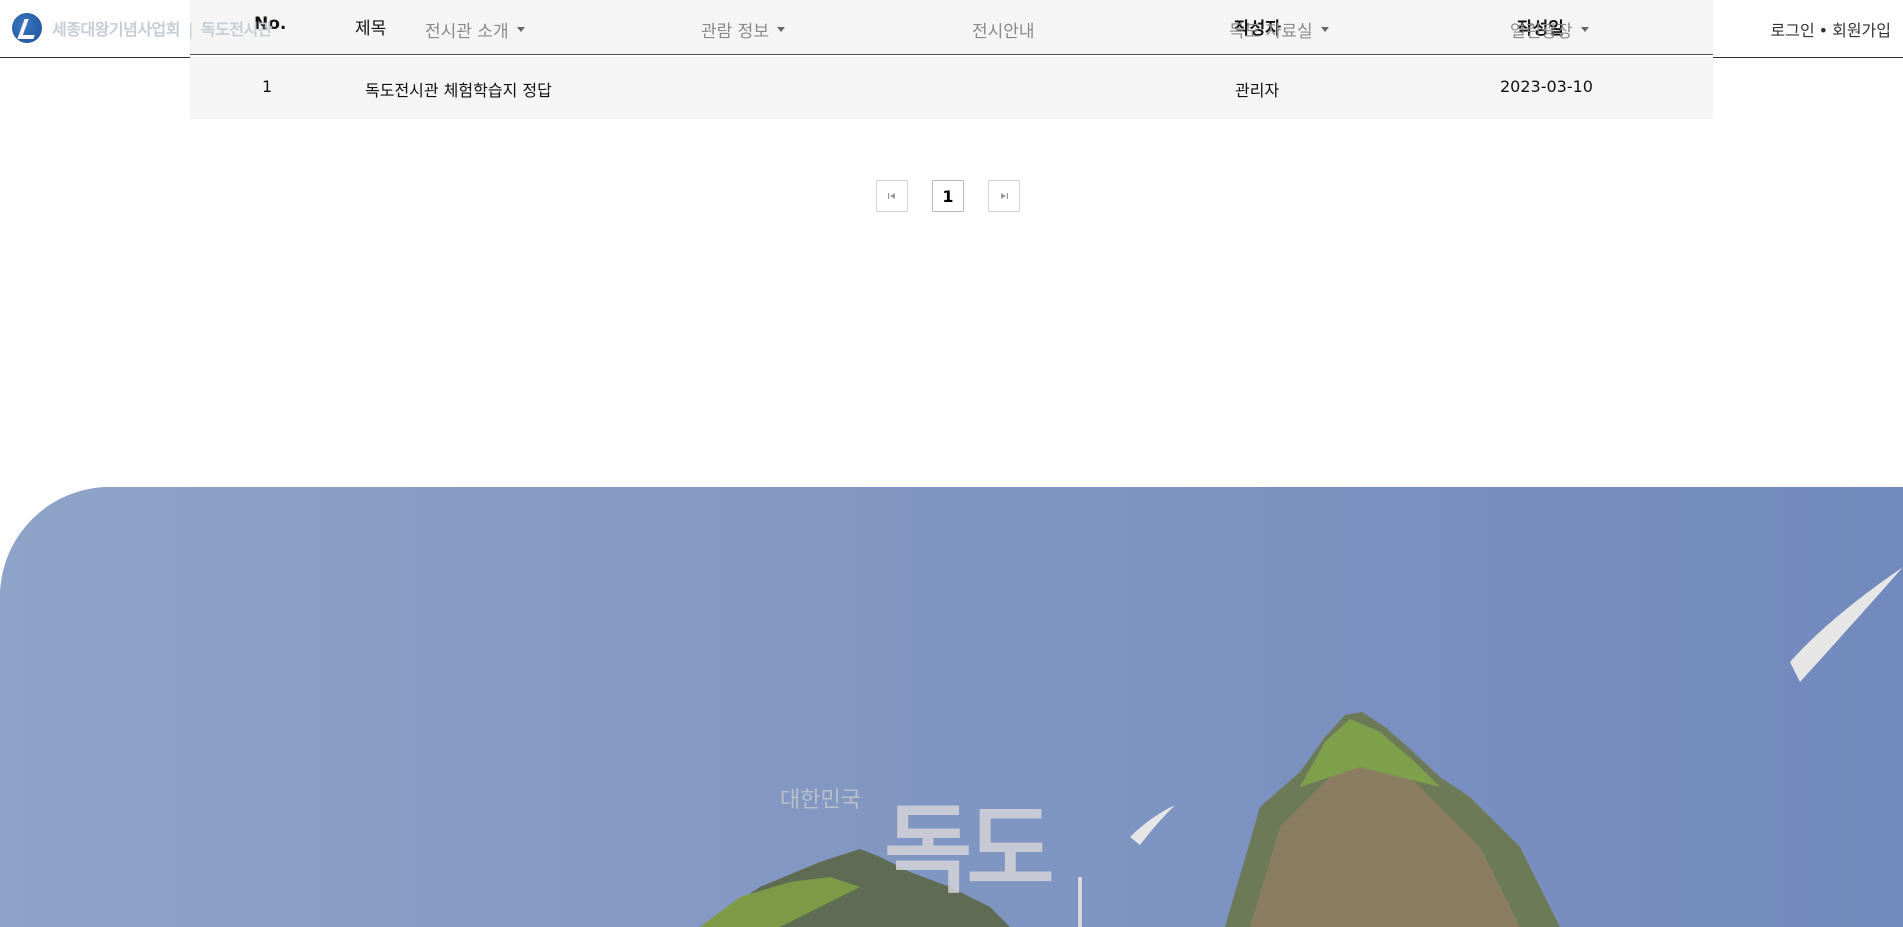 This screenshot has height=927, width=1903. What do you see at coordinates (951, 88) in the screenshot?
I see `table-row: 1 독도전시관 체험학습지 정답 관리자 2023-03-10` at bounding box center [951, 88].